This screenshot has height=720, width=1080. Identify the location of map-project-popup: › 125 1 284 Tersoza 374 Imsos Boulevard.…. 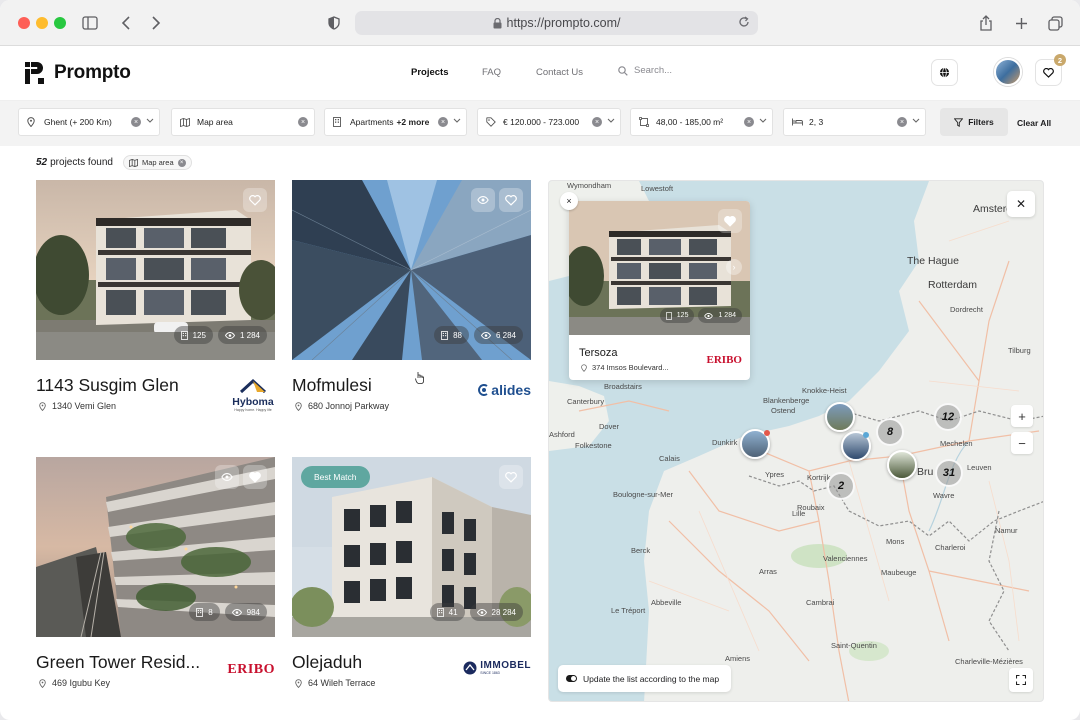
(659, 290).